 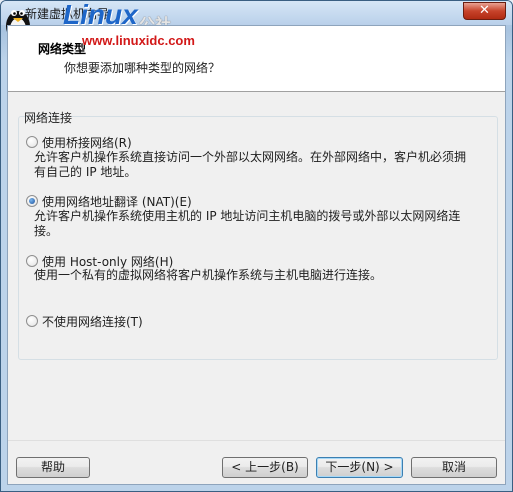 What do you see at coordinates (247, 223) in the screenshot?
I see `option-description: 允许客户机操作系统使用主机的 IP 地址访问主机电脑的拨号或外部以太网网络连接。` at bounding box center [247, 223].